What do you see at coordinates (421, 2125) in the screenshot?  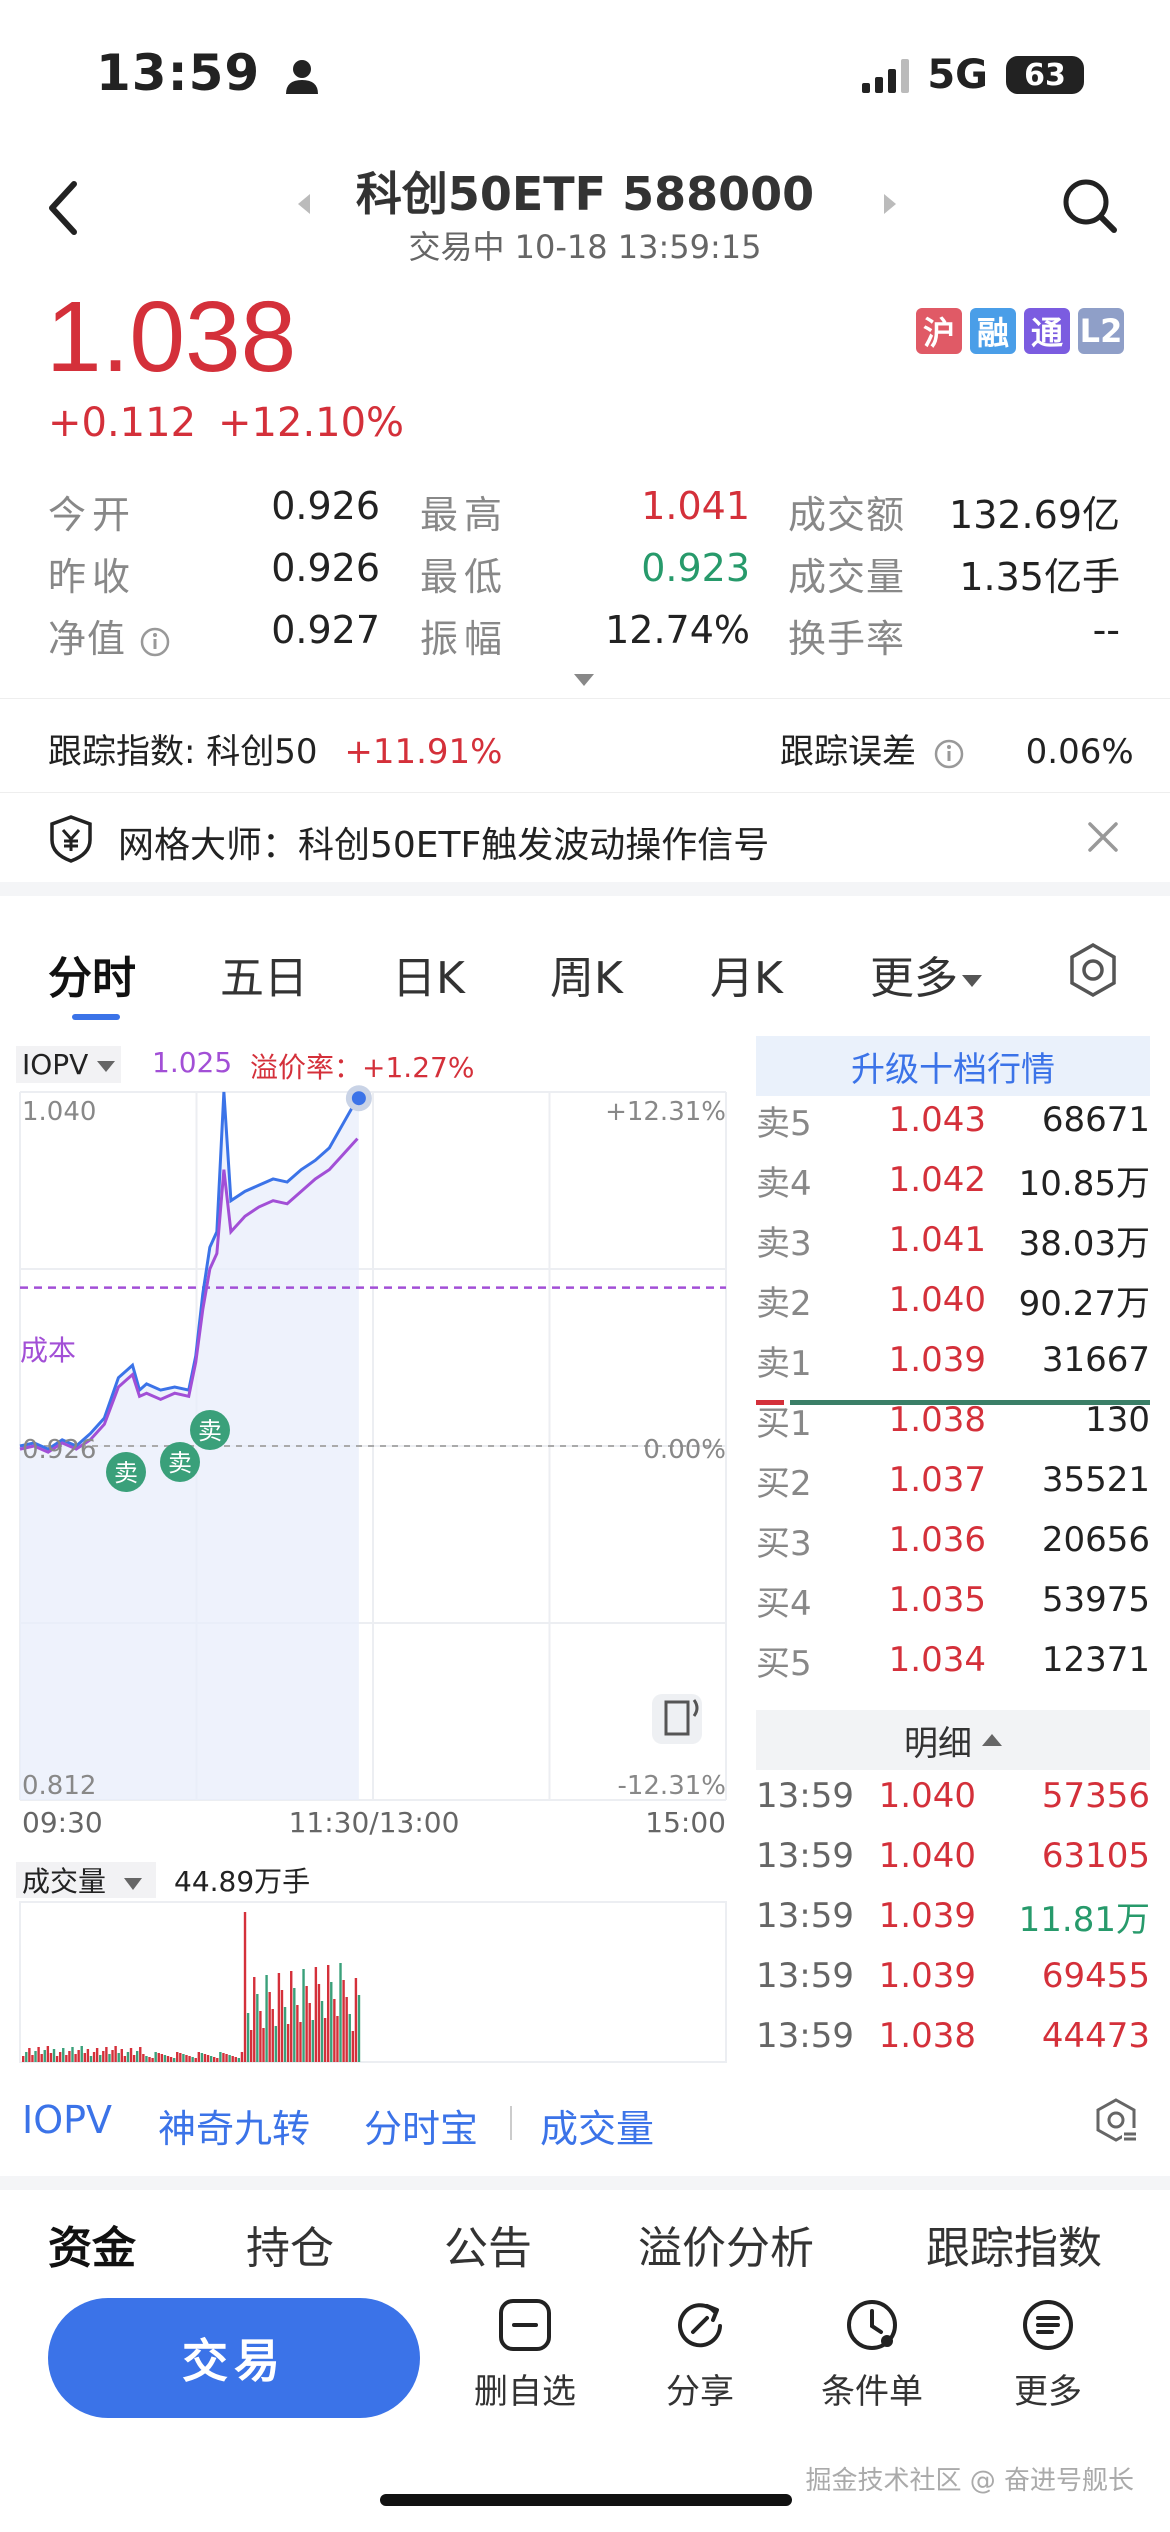 I see `tool-intraday-treasure: 分时宝` at bounding box center [421, 2125].